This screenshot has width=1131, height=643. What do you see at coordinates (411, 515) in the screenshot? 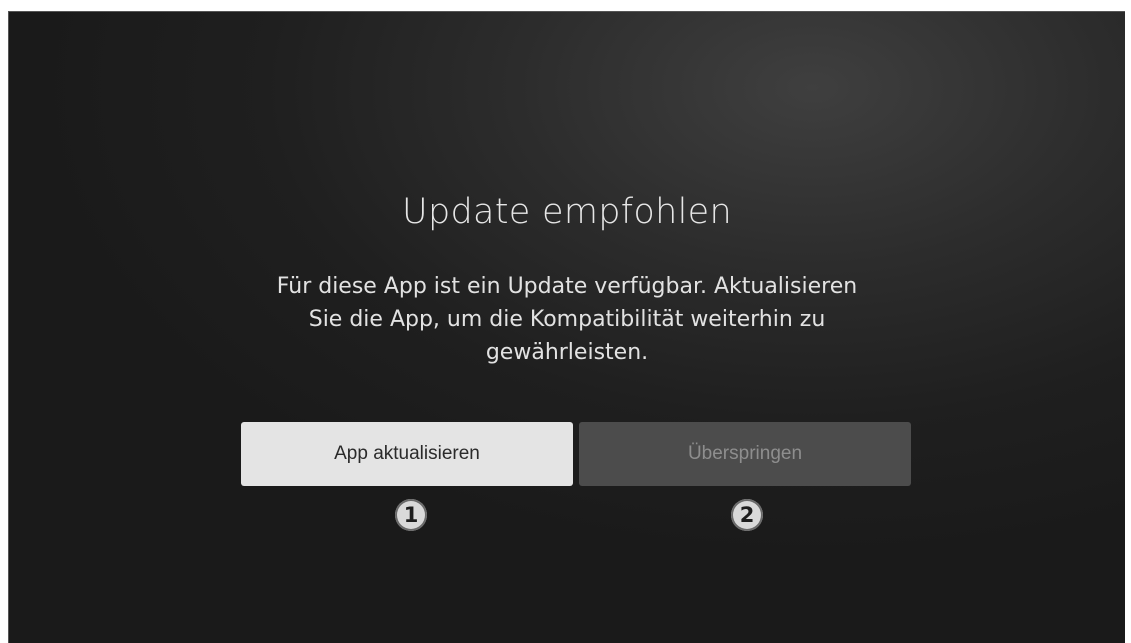
I see `callout-marker-1: 1` at bounding box center [411, 515].